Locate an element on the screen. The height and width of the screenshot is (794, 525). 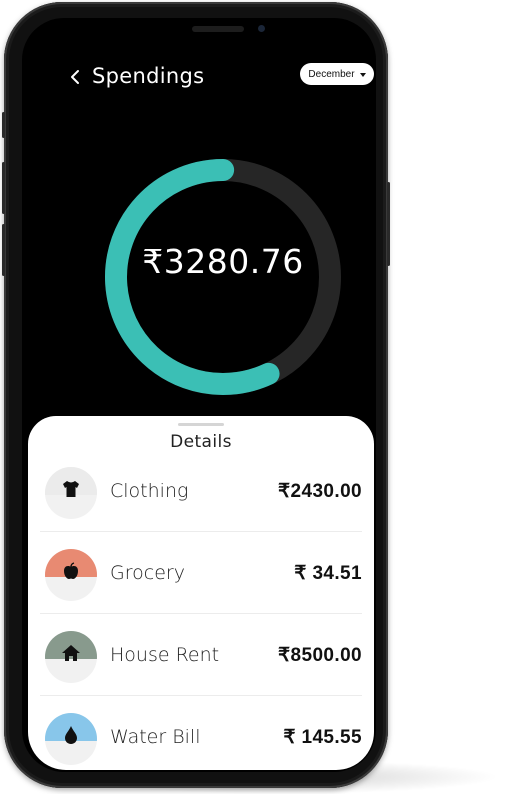
tshirt-icon is located at coordinates (71, 489).